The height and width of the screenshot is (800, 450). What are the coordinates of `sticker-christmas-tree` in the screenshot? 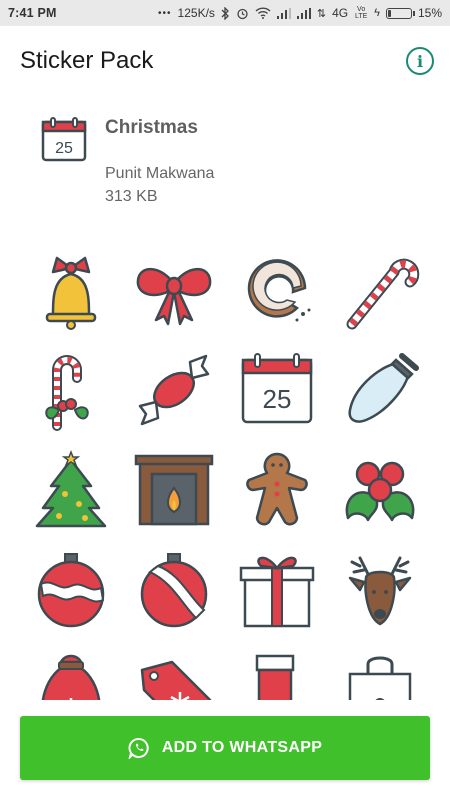 It's located at (71, 490).